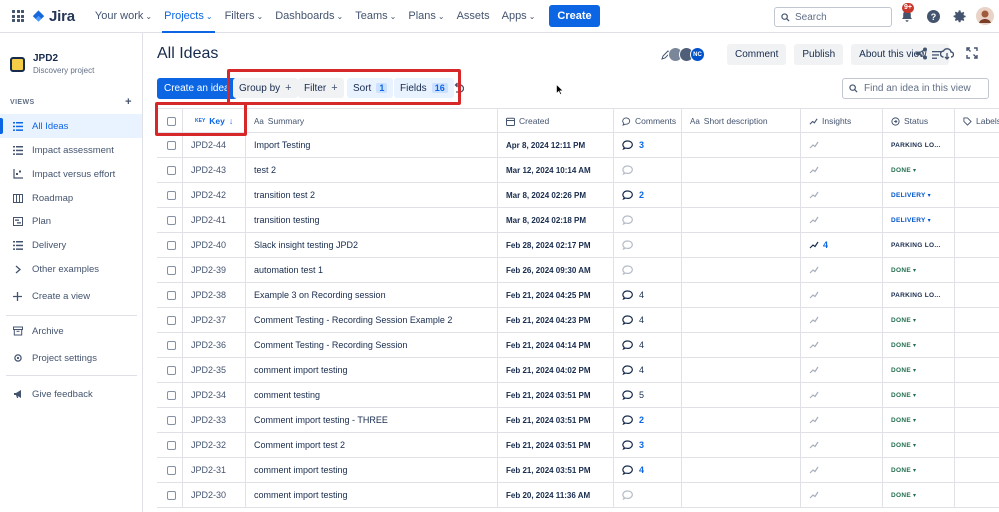 Image resolution: width=999 pixels, height=512 pixels. Describe the element at coordinates (372, 195) in the screenshot. I see `summary-cell: transition test 2` at that location.